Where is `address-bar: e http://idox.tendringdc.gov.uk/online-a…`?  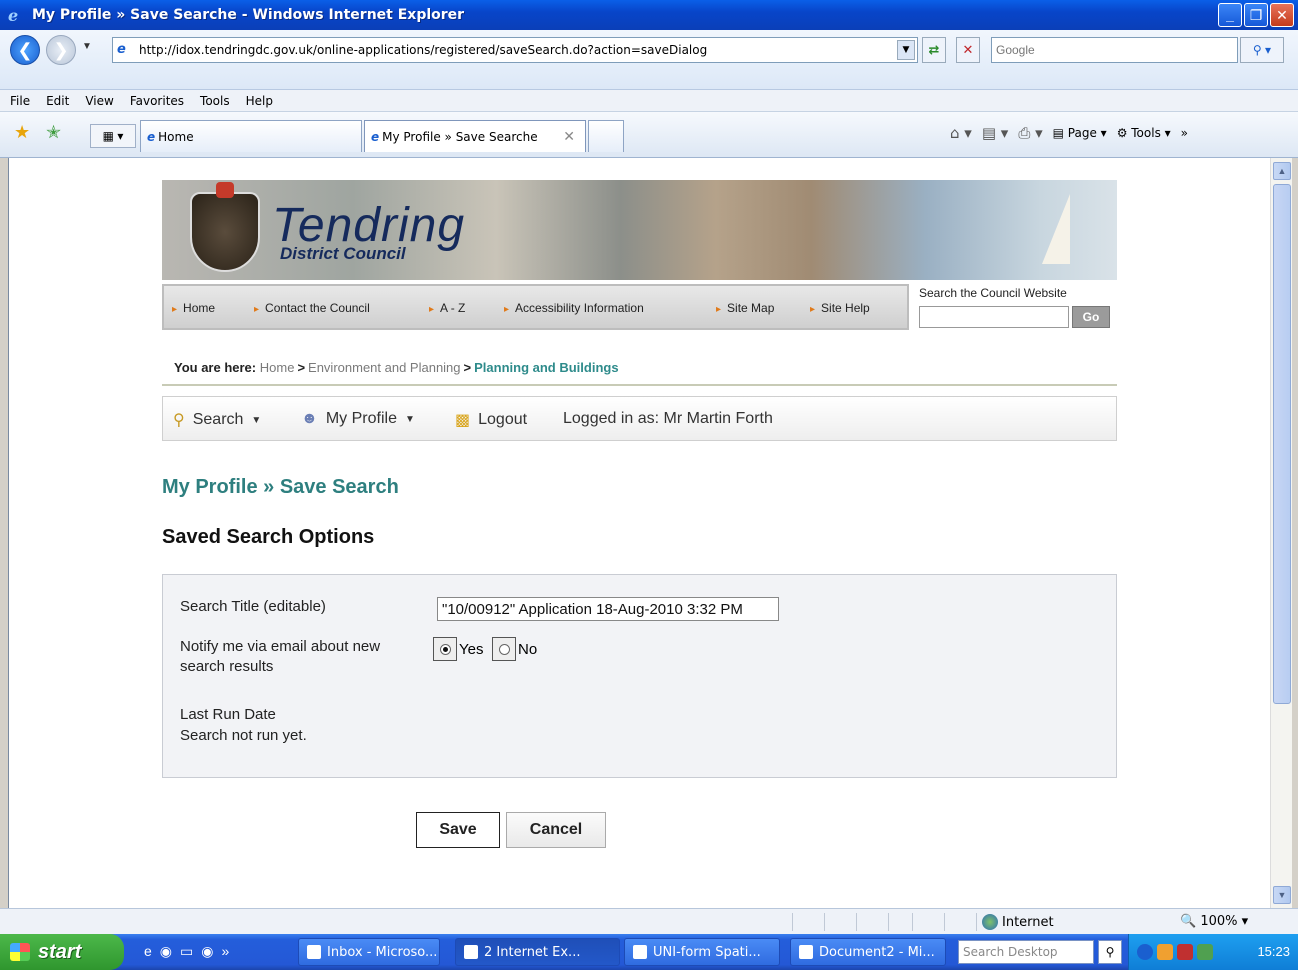
address-bar: e http://idox.tendringdc.gov.uk/online-a… is located at coordinates (515, 50).